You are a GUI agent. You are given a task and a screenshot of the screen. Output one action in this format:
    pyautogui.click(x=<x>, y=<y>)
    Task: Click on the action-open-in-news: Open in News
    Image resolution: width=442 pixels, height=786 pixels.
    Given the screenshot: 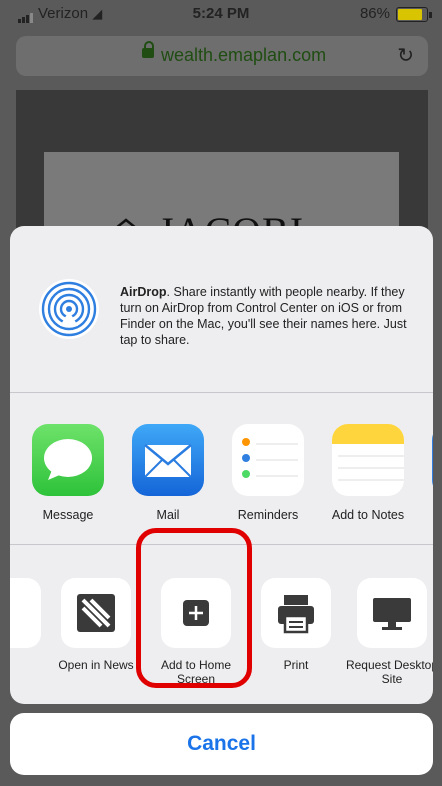 What is the action you would take?
    pyautogui.click(x=96, y=625)
    